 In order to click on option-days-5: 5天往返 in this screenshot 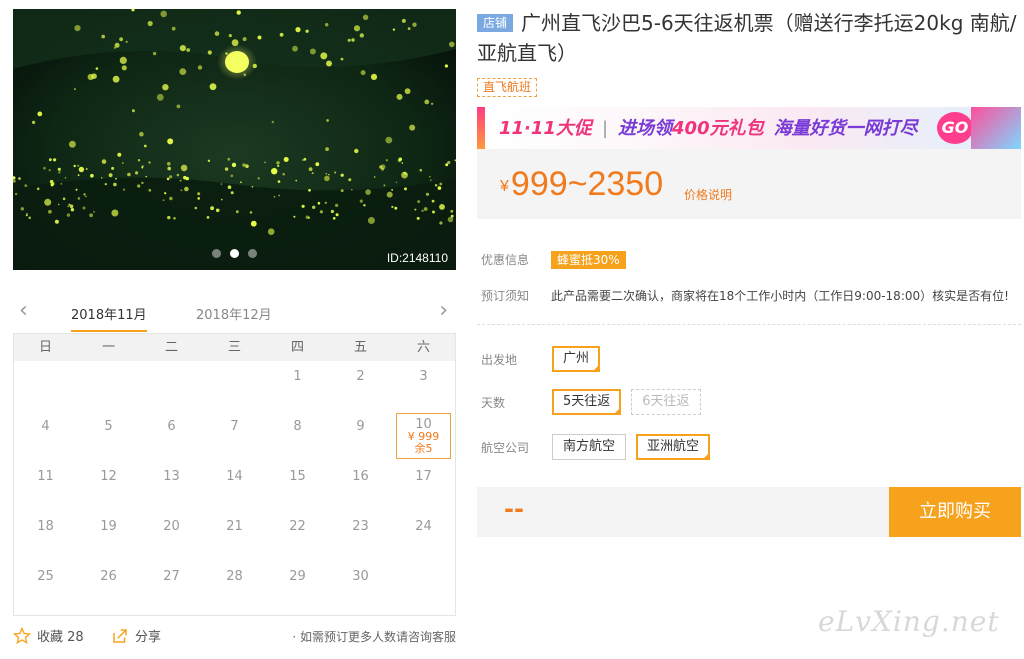, I will do `click(587, 402)`.